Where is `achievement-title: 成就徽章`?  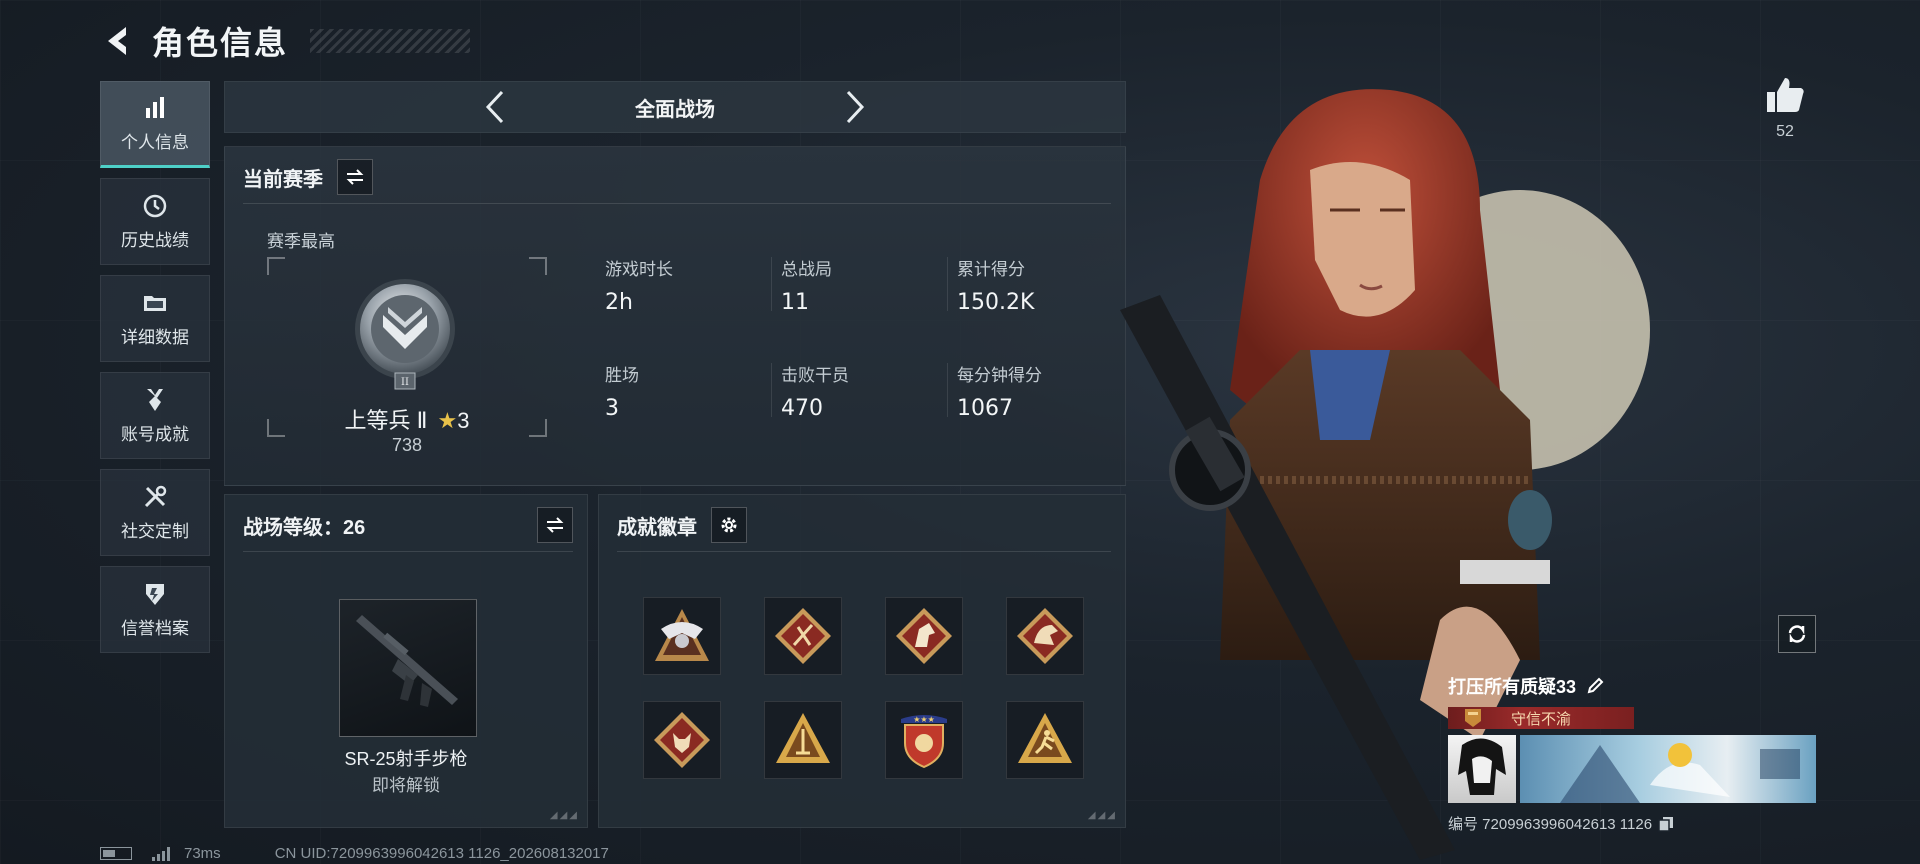 achievement-title: 成就徽章 is located at coordinates (657, 527).